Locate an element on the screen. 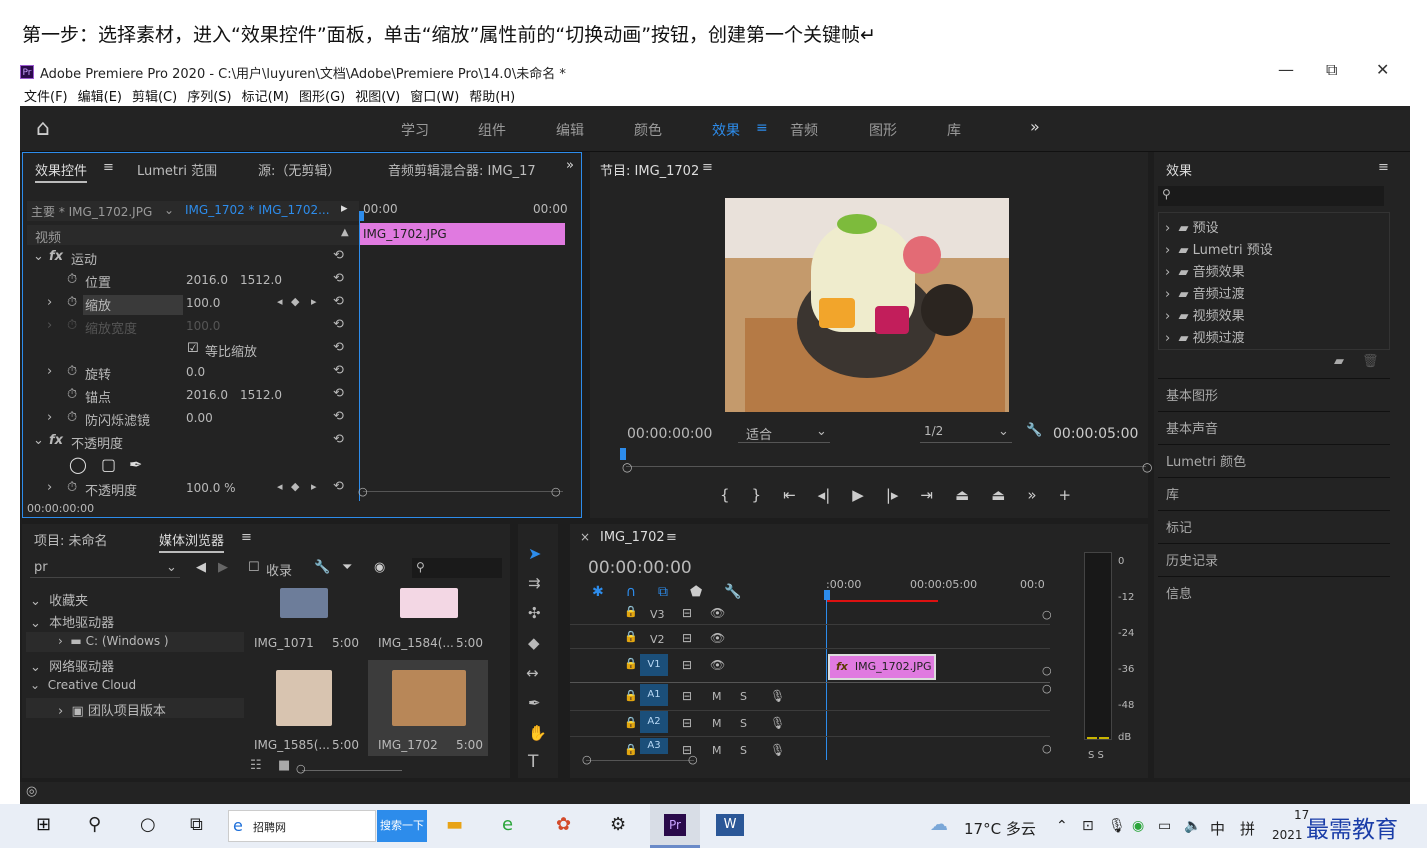 The width and height of the screenshot is (1427, 857). mic-icon: 🎙 is located at coordinates (1117, 826).